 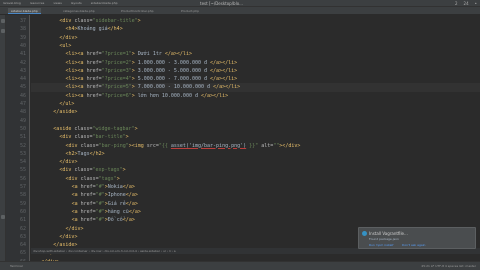 I want to click on line-number: 57, so click(x=22, y=187).